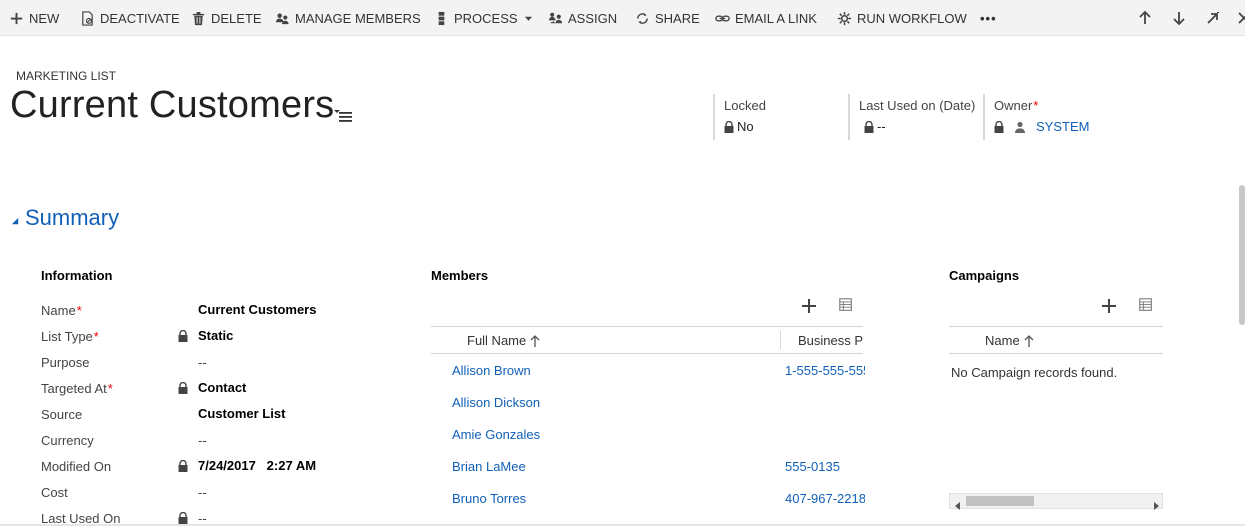 Image resolution: width=1245 pixels, height=529 pixels. I want to click on close-icon, so click(1241, 18).